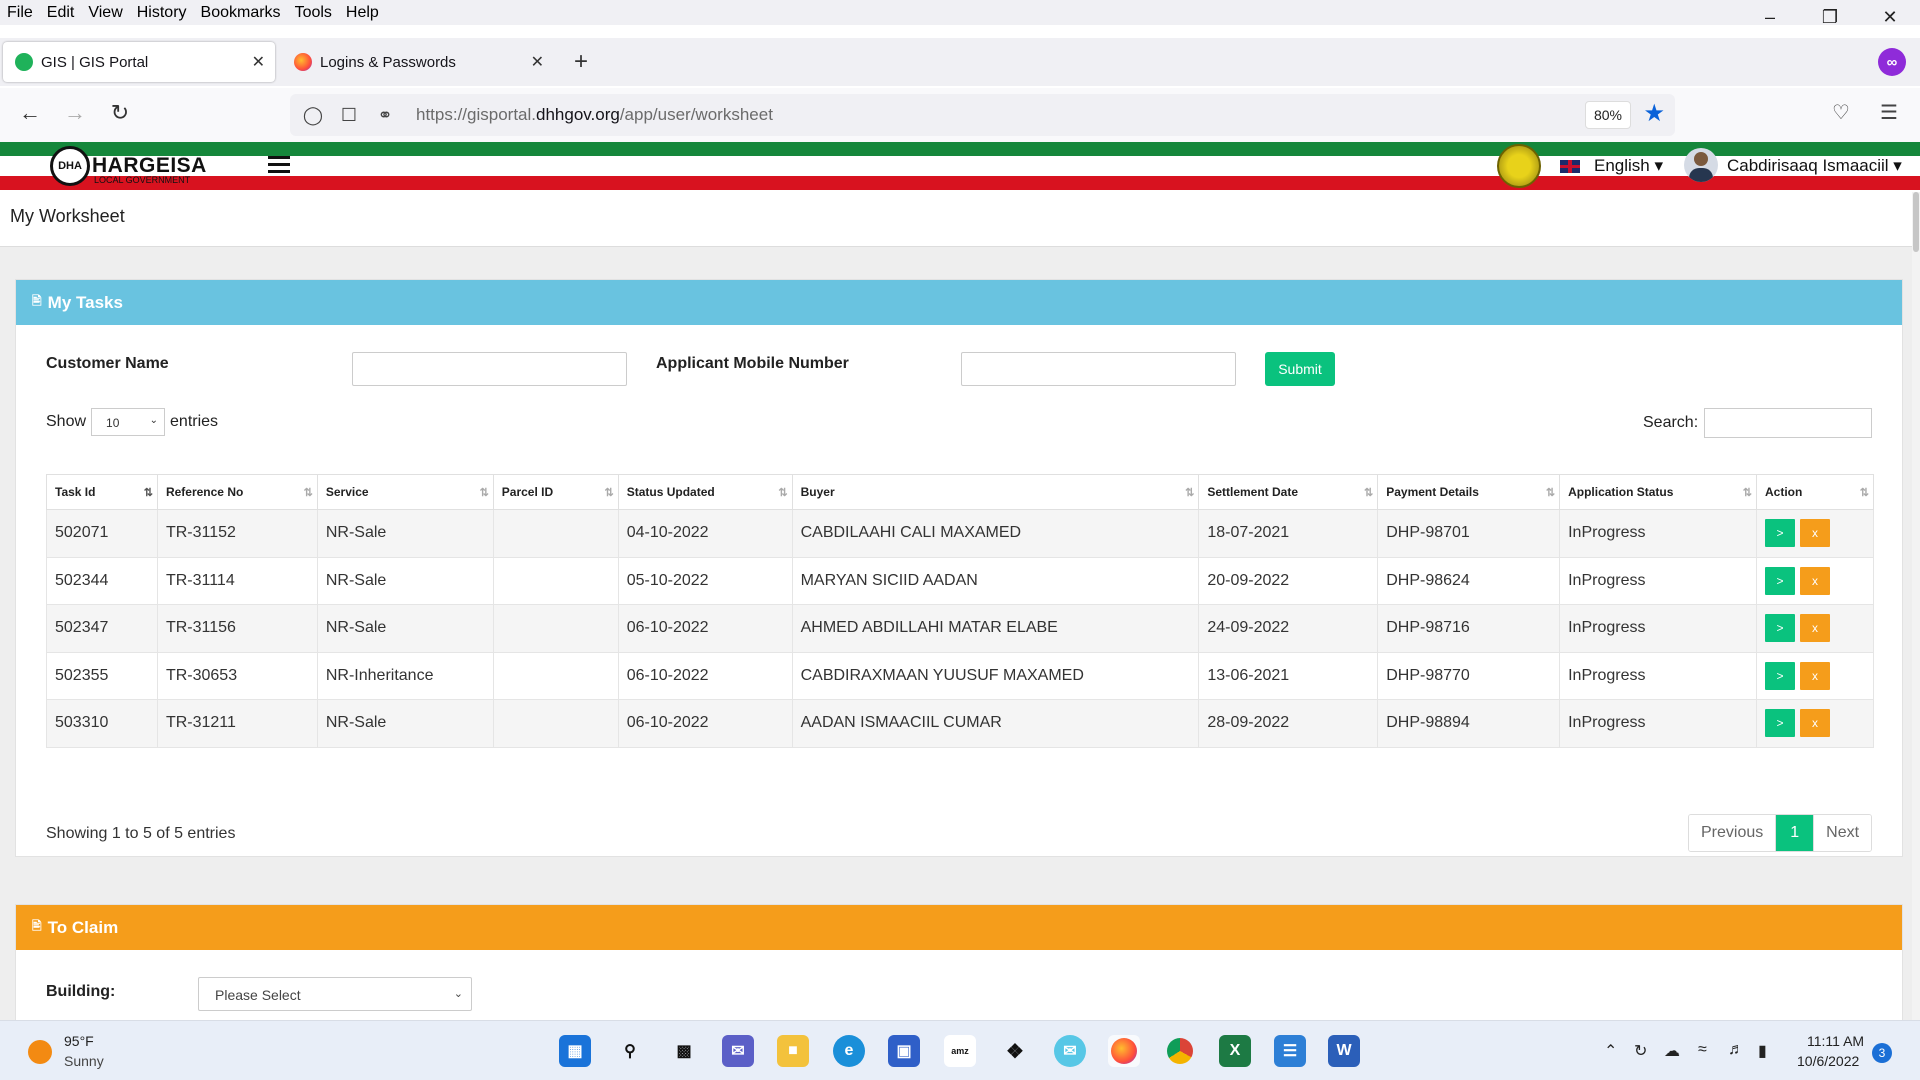 The image size is (1920, 1080). What do you see at coordinates (40, 1052) in the screenshot?
I see `sun-icon` at bounding box center [40, 1052].